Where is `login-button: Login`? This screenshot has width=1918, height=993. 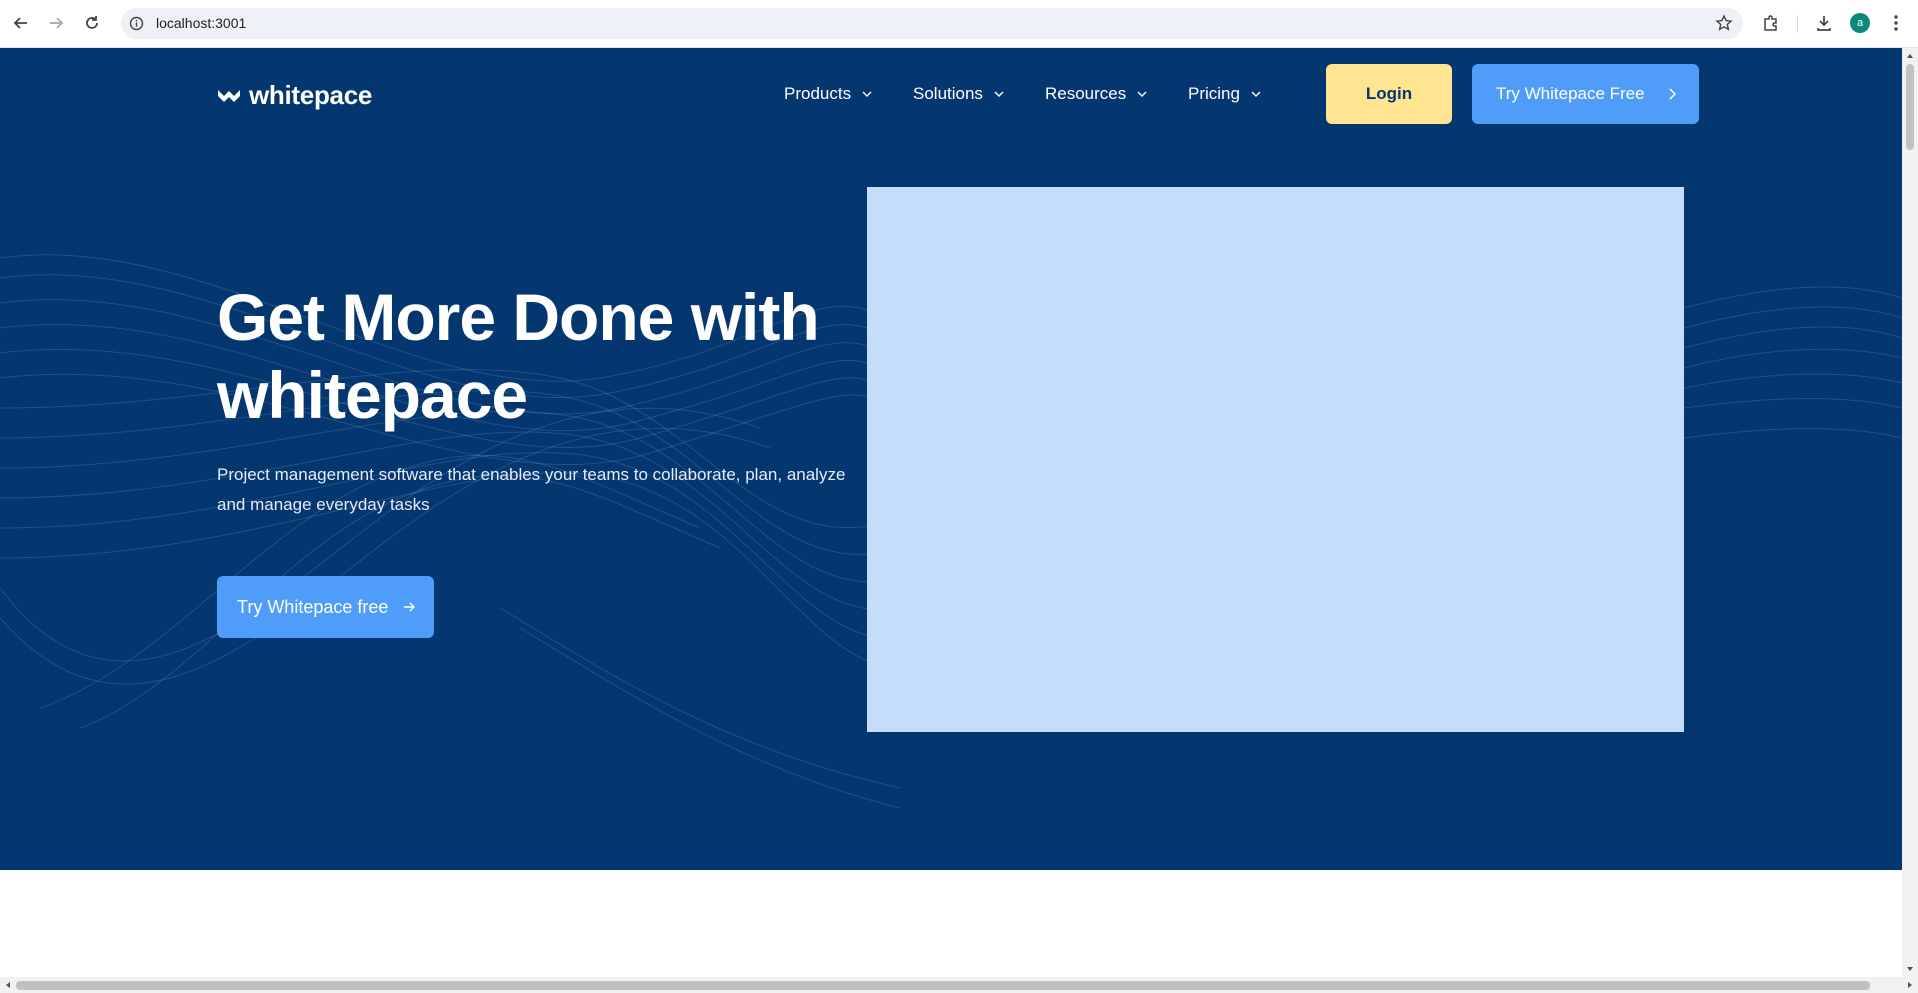 login-button: Login is located at coordinates (1389, 94).